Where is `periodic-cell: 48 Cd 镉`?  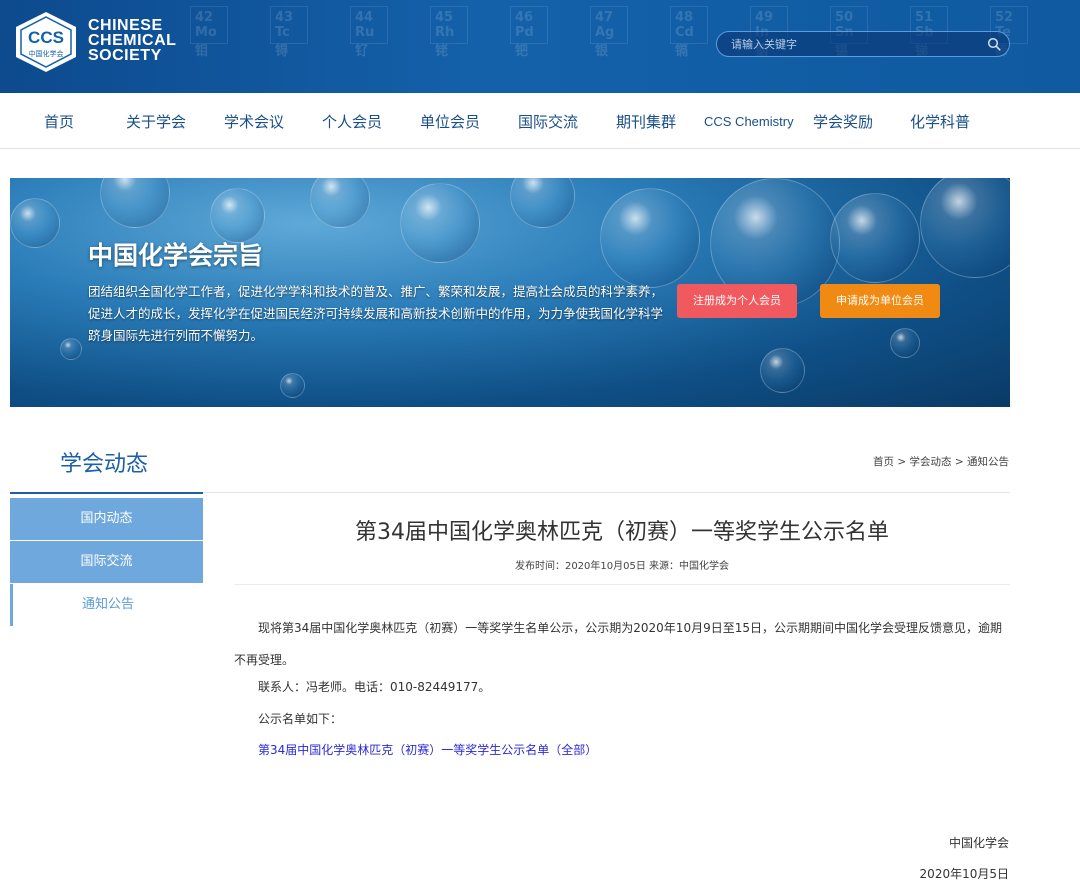
periodic-cell: 48 Cd 镉 is located at coordinates (689, 32).